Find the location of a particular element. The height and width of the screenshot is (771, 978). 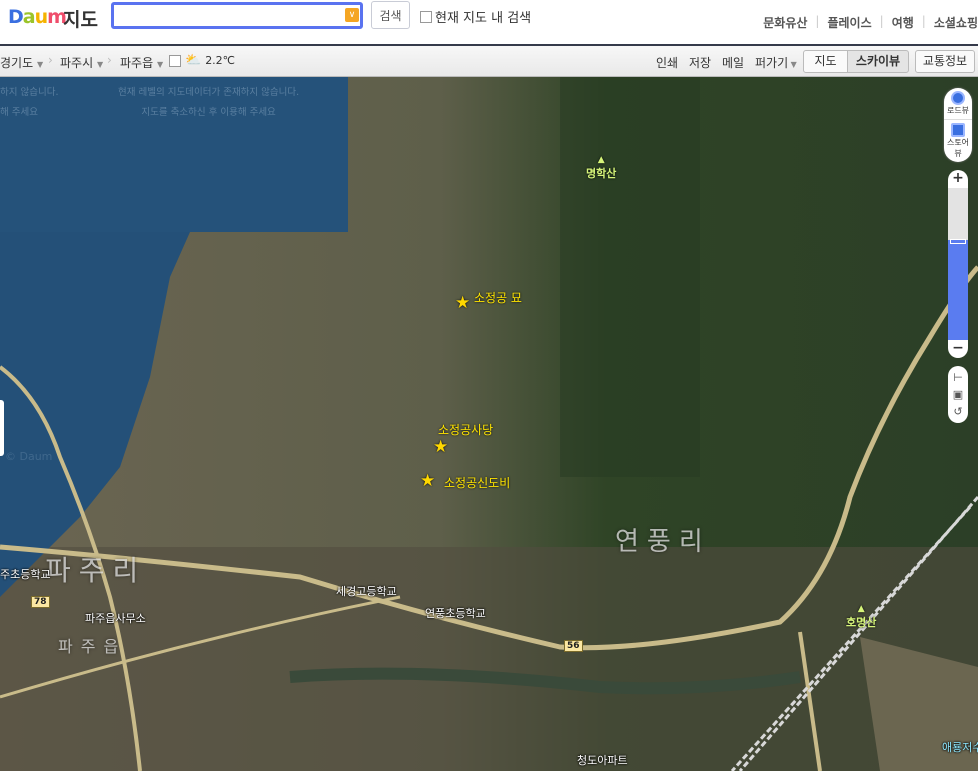

roadview-button: 로드뷰 is located at coordinates (958, 104).